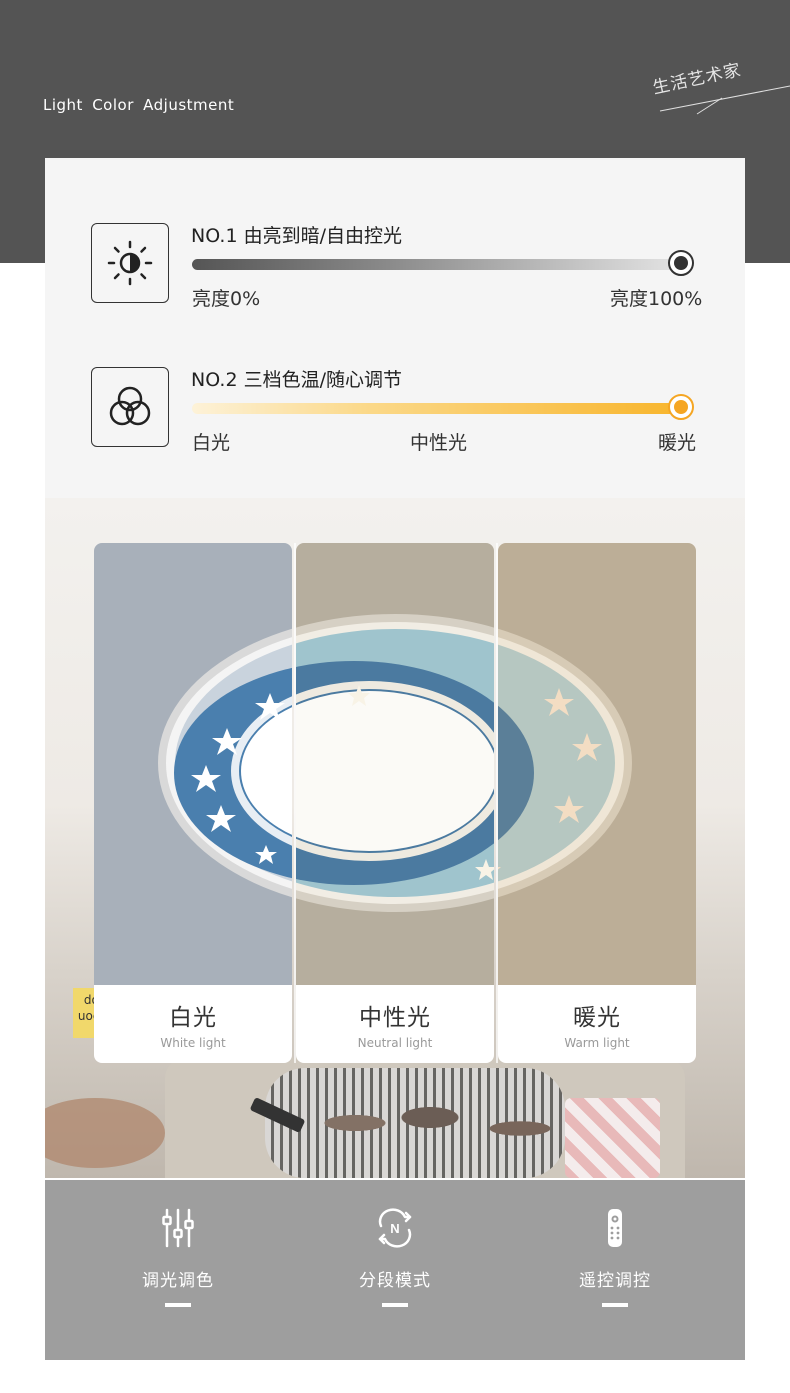  I want to click on remote-control-function: 遥控调控, so click(615, 1257).